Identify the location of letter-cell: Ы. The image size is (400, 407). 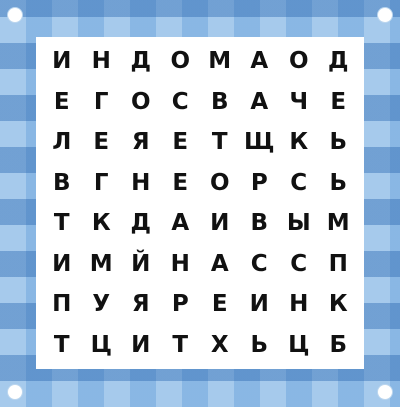
(299, 223).